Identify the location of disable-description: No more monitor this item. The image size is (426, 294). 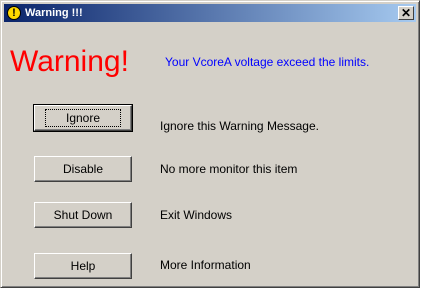
(229, 169).